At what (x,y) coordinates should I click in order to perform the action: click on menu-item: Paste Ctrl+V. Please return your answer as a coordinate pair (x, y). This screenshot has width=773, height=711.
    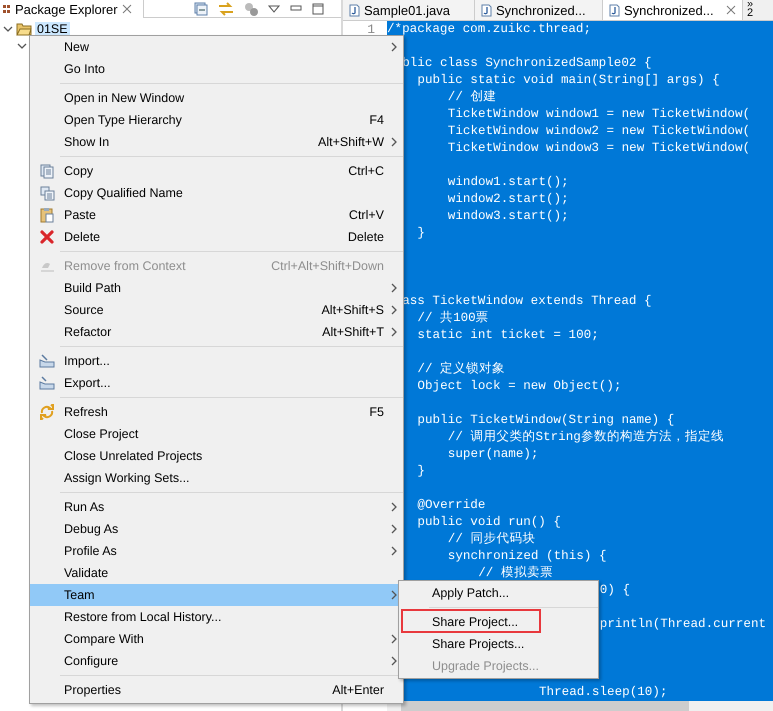
    Looking at the image, I should click on (216, 215).